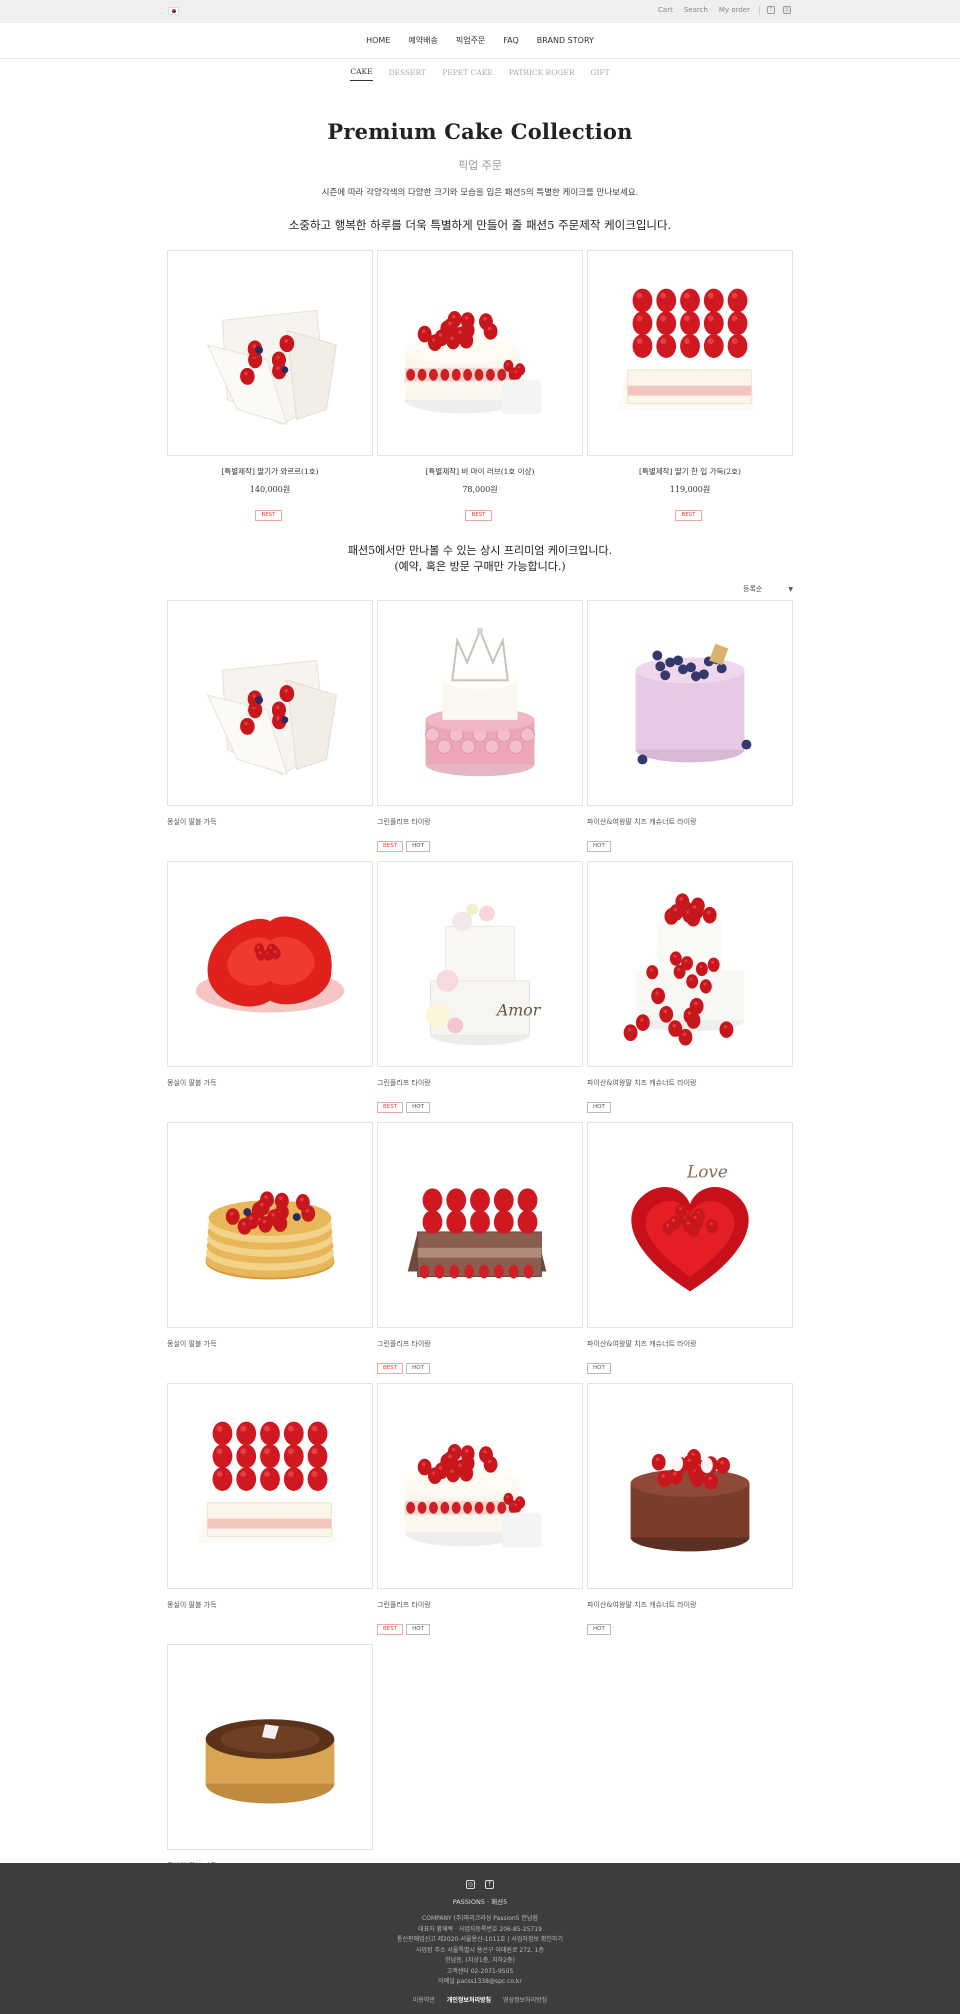 The height and width of the screenshot is (2014, 960). What do you see at coordinates (470, 40) in the screenshot?
I see `nav-pickup: 픽업주문` at bounding box center [470, 40].